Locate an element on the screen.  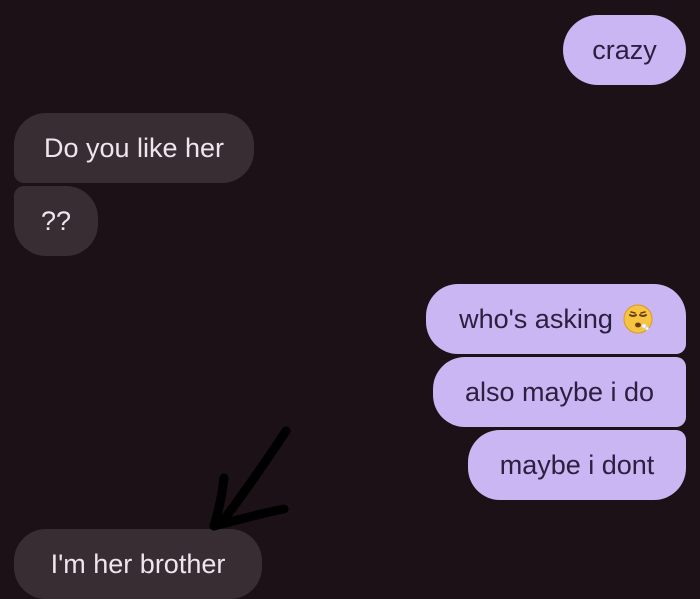
message-bubble-incoming: ?? is located at coordinates (56, 221).